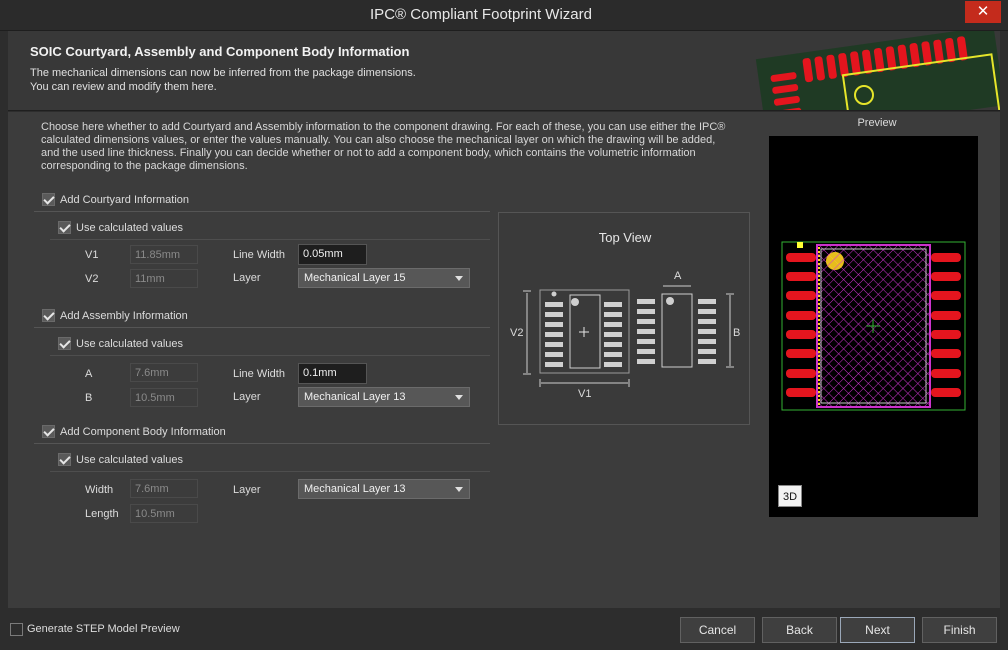 Image resolution: width=1008 pixels, height=650 pixels. I want to click on width-field: 7.6mm, so click(164, 488).